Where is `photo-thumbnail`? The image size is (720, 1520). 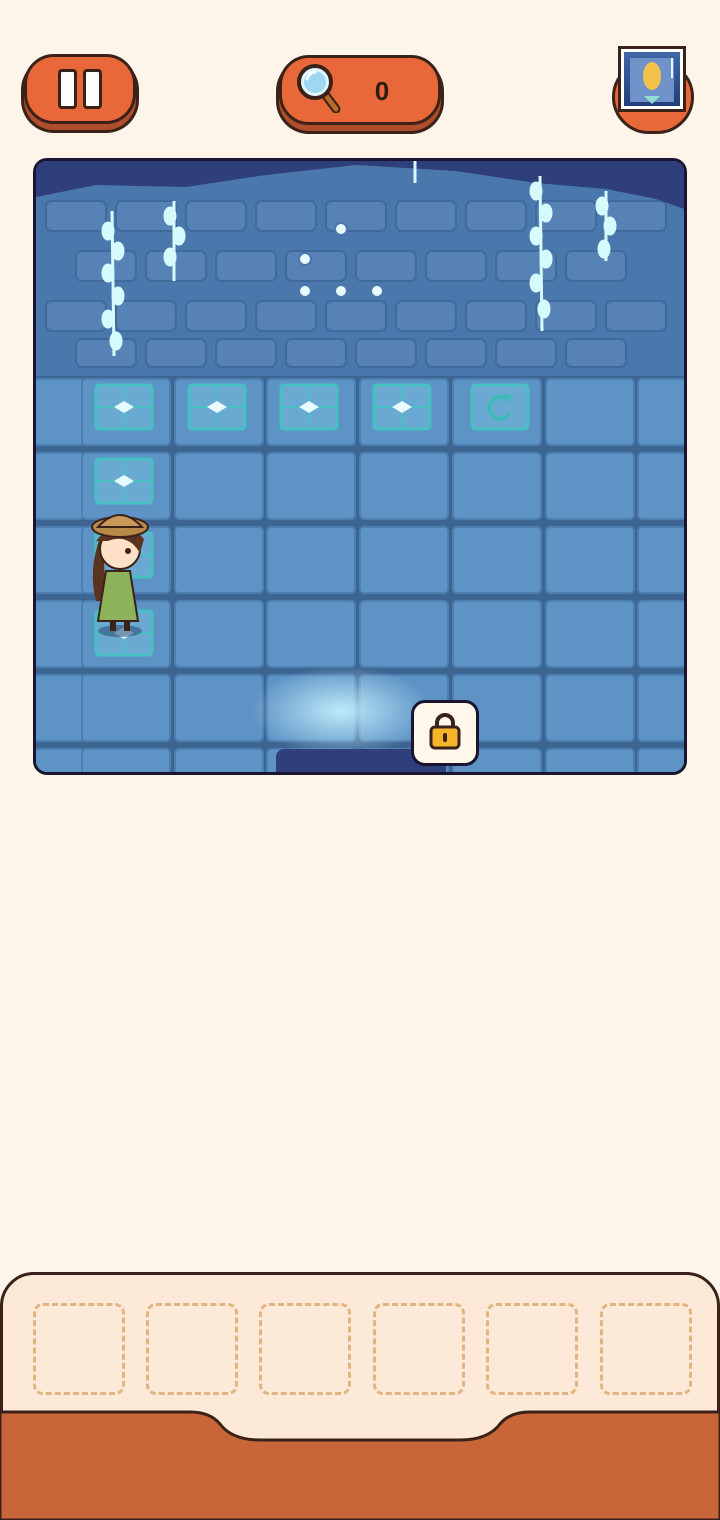
photo-thumbnail is located at coordinates (652, 79).